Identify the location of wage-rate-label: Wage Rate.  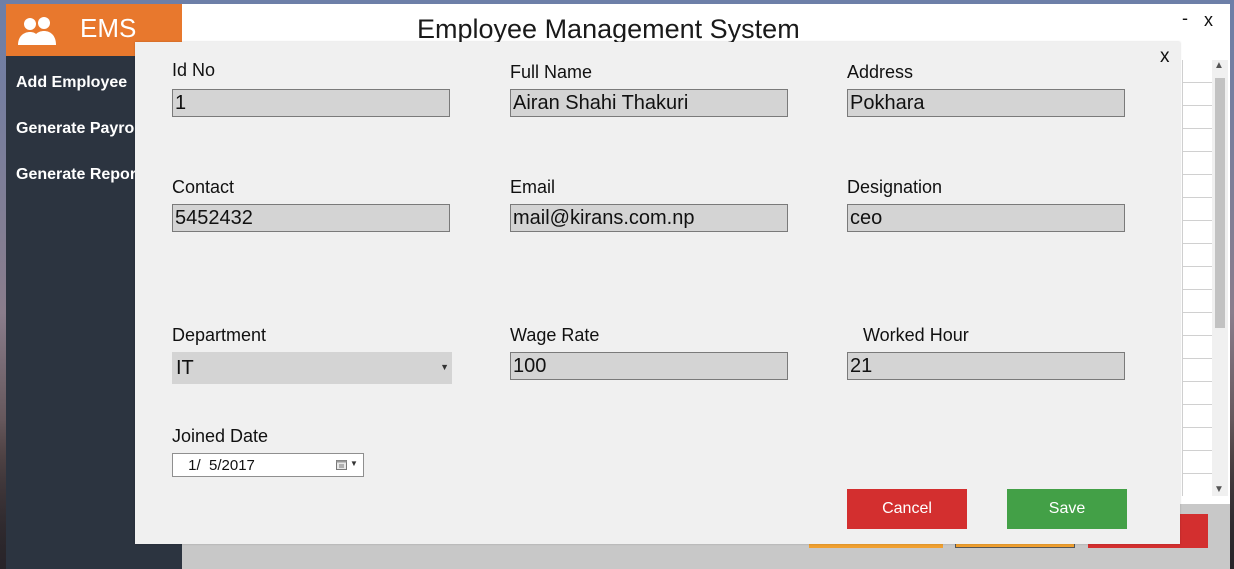
(555, 335).